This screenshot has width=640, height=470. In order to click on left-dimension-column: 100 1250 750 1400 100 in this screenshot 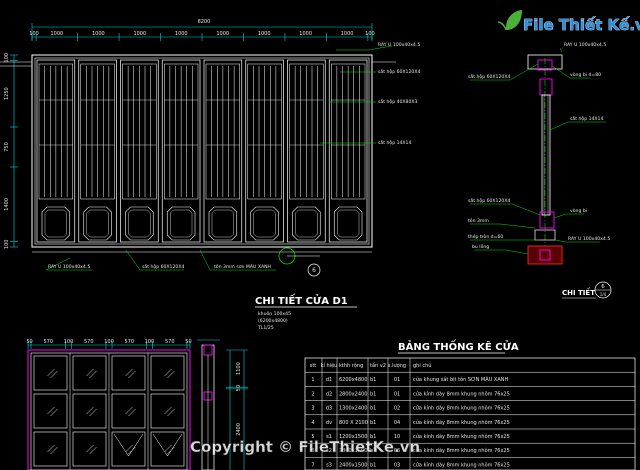, I will do `click(11, 151)`.